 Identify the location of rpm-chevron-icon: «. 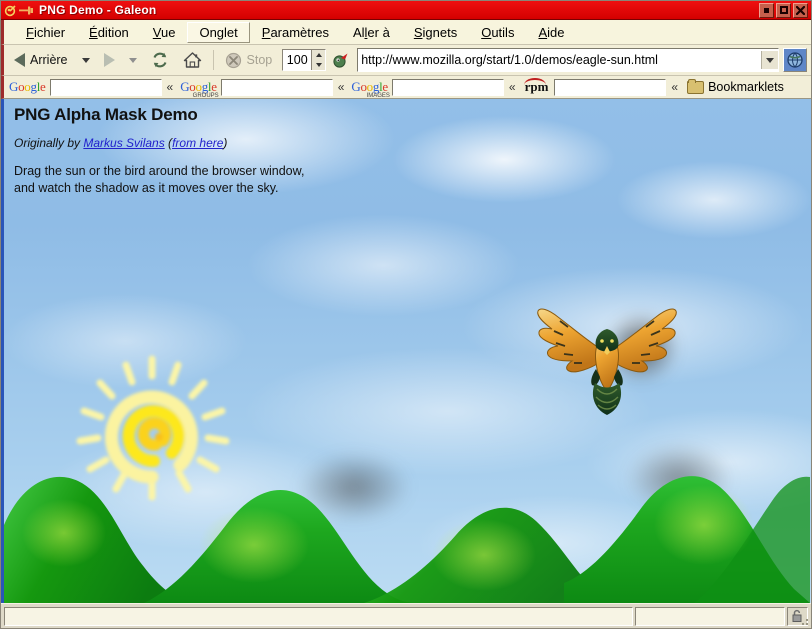
(674, 87).